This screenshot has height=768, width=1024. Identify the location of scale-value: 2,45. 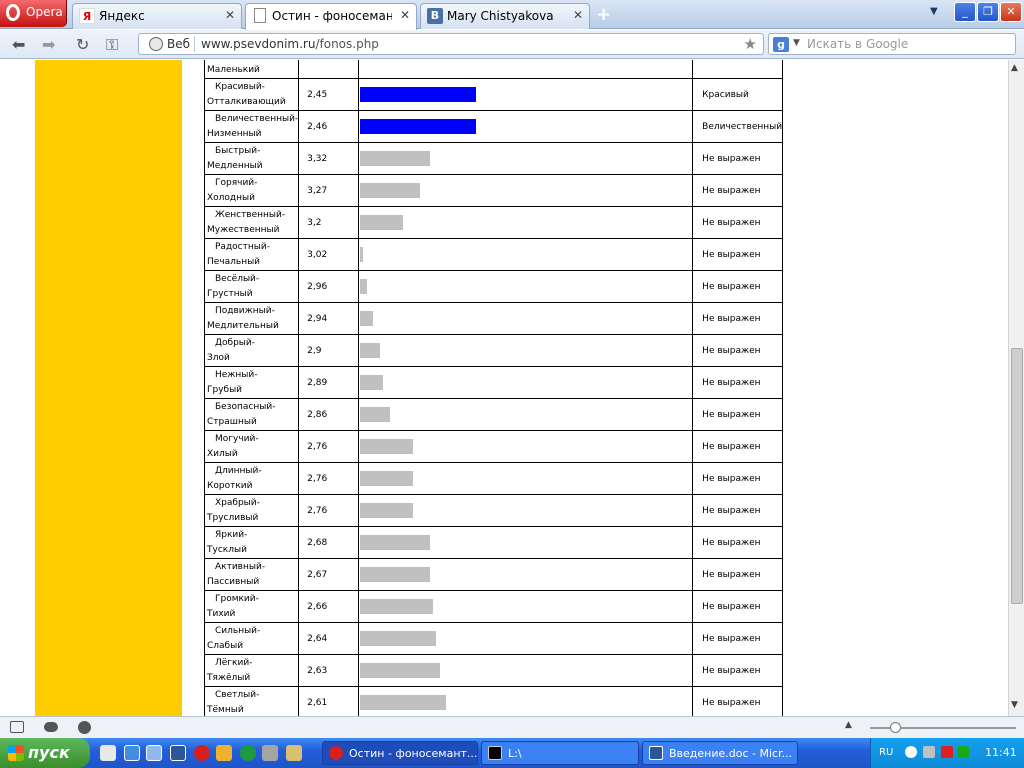
(317, 94).